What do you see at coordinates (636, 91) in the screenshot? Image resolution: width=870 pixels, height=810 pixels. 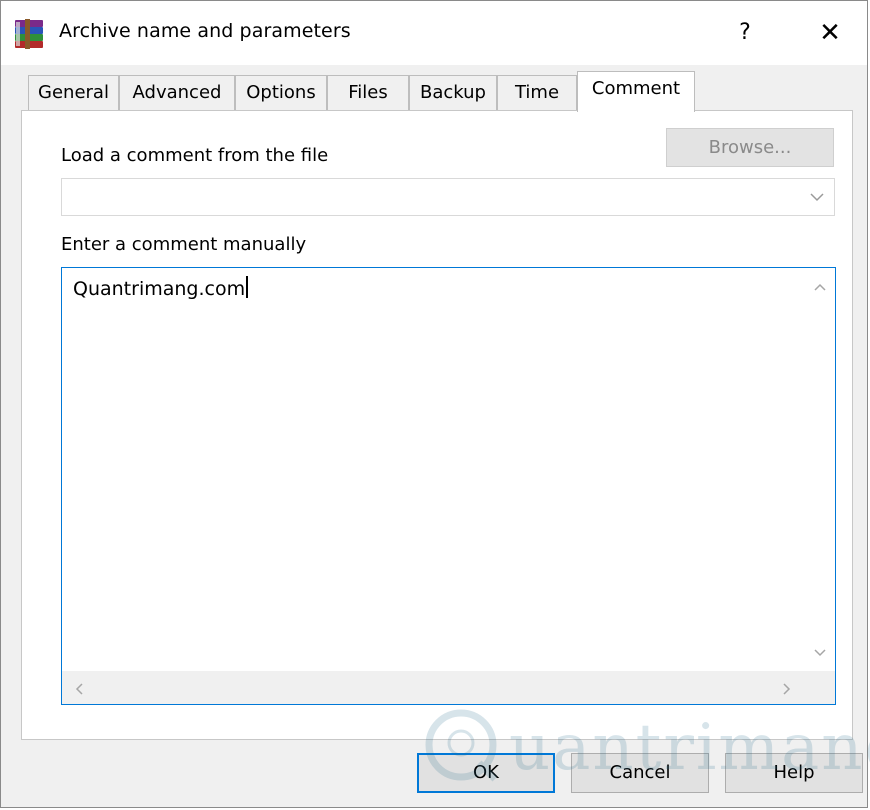 I see `tab-comment: Comment` at bounding box center [636, 91].